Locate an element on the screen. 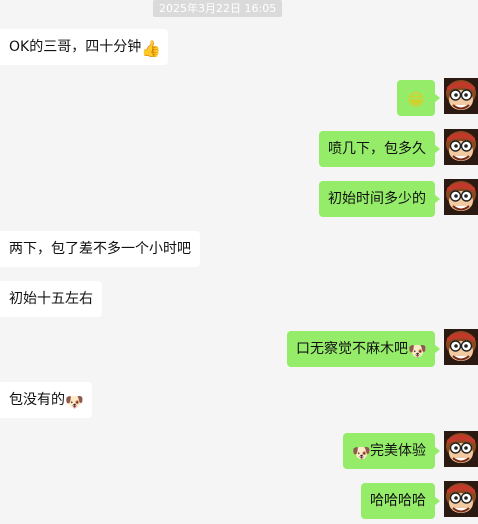 Image resolution: width=478 pixels, height=524 pixels. message-bubble-sent: 哈哈哈哈 is located at coordinates (400, 501).